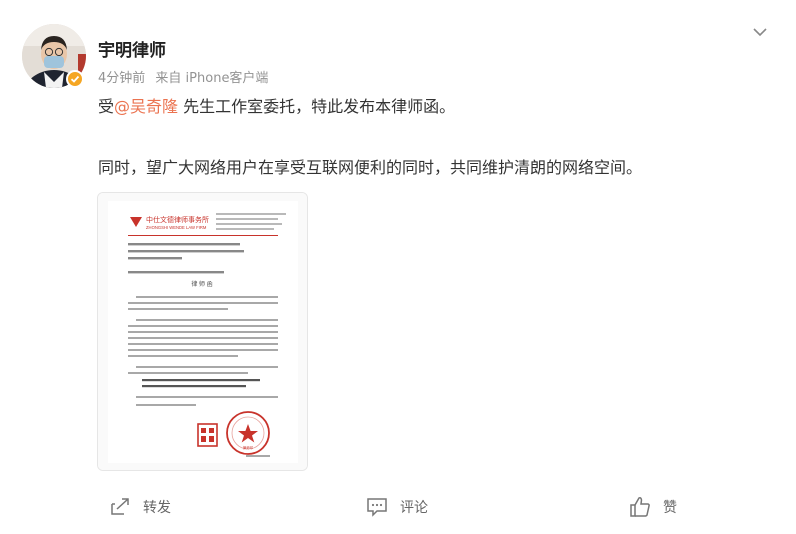 The image size is (796, 534). Describe the element at coordinates (140, 507) in the screenshot. I see `repost-button: 转发` at that location.